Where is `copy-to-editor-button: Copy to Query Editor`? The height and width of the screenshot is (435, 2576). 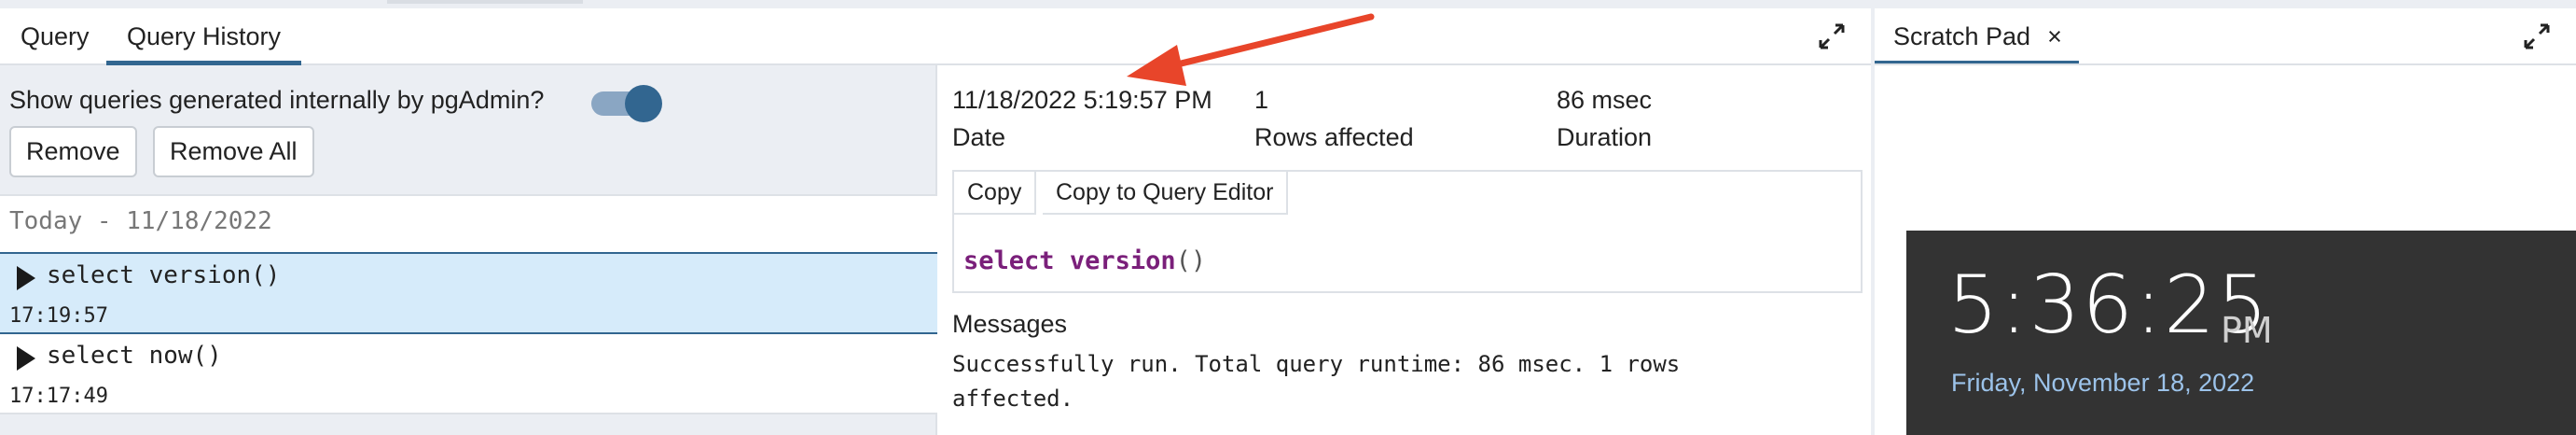 copy-to-editor-button: Copy to Query Editor is located at coordinates (1166, 193).